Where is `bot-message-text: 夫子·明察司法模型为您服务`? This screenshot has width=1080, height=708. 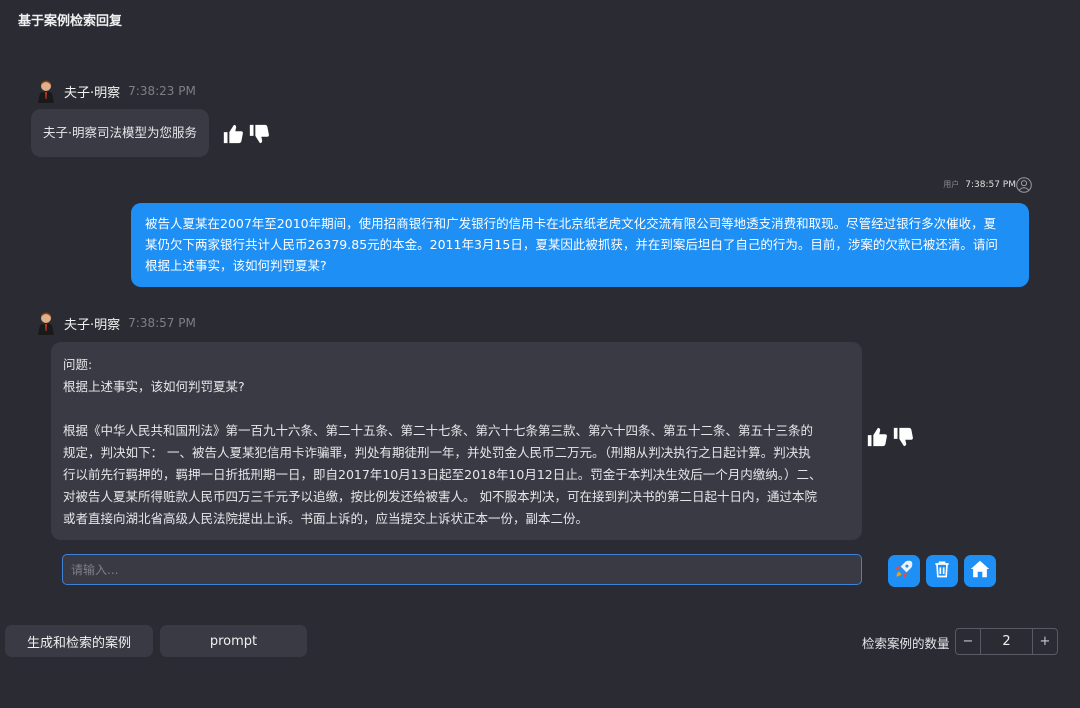 bot-message-text: 夫子·明察司法模型为您服务 is located at coordinates (120, 132).